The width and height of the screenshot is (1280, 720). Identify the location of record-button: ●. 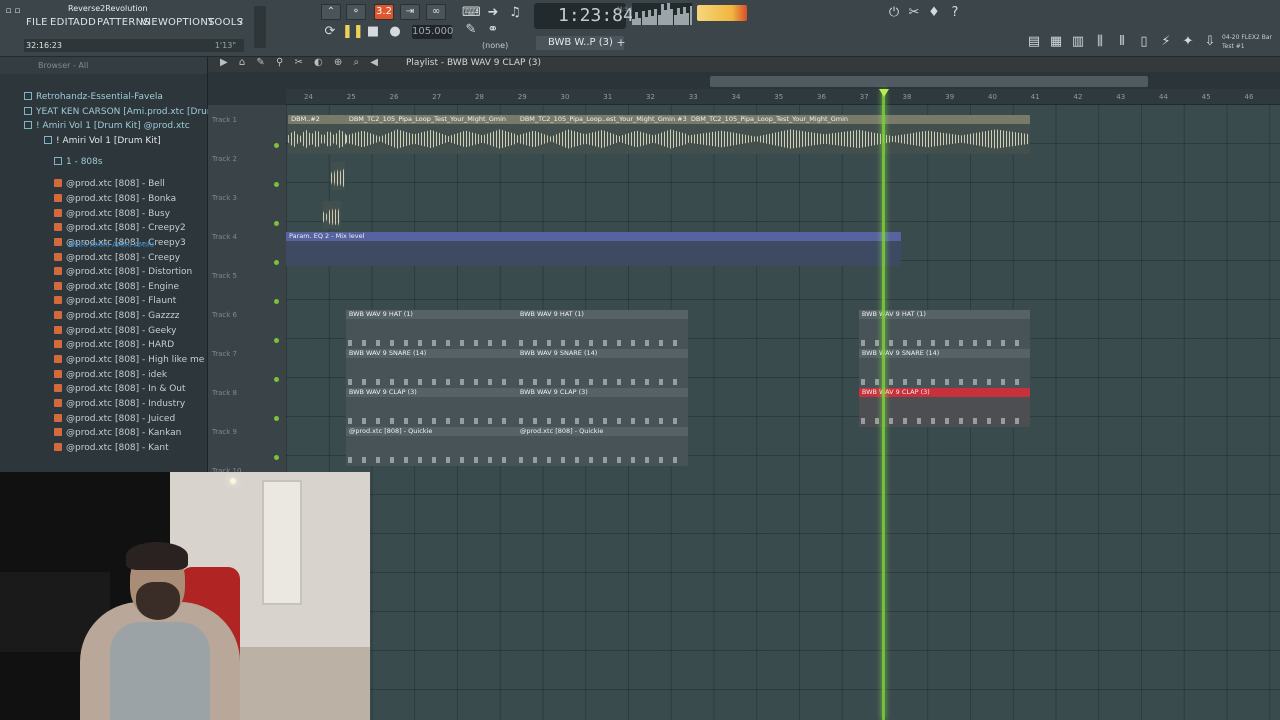
(395, 32).